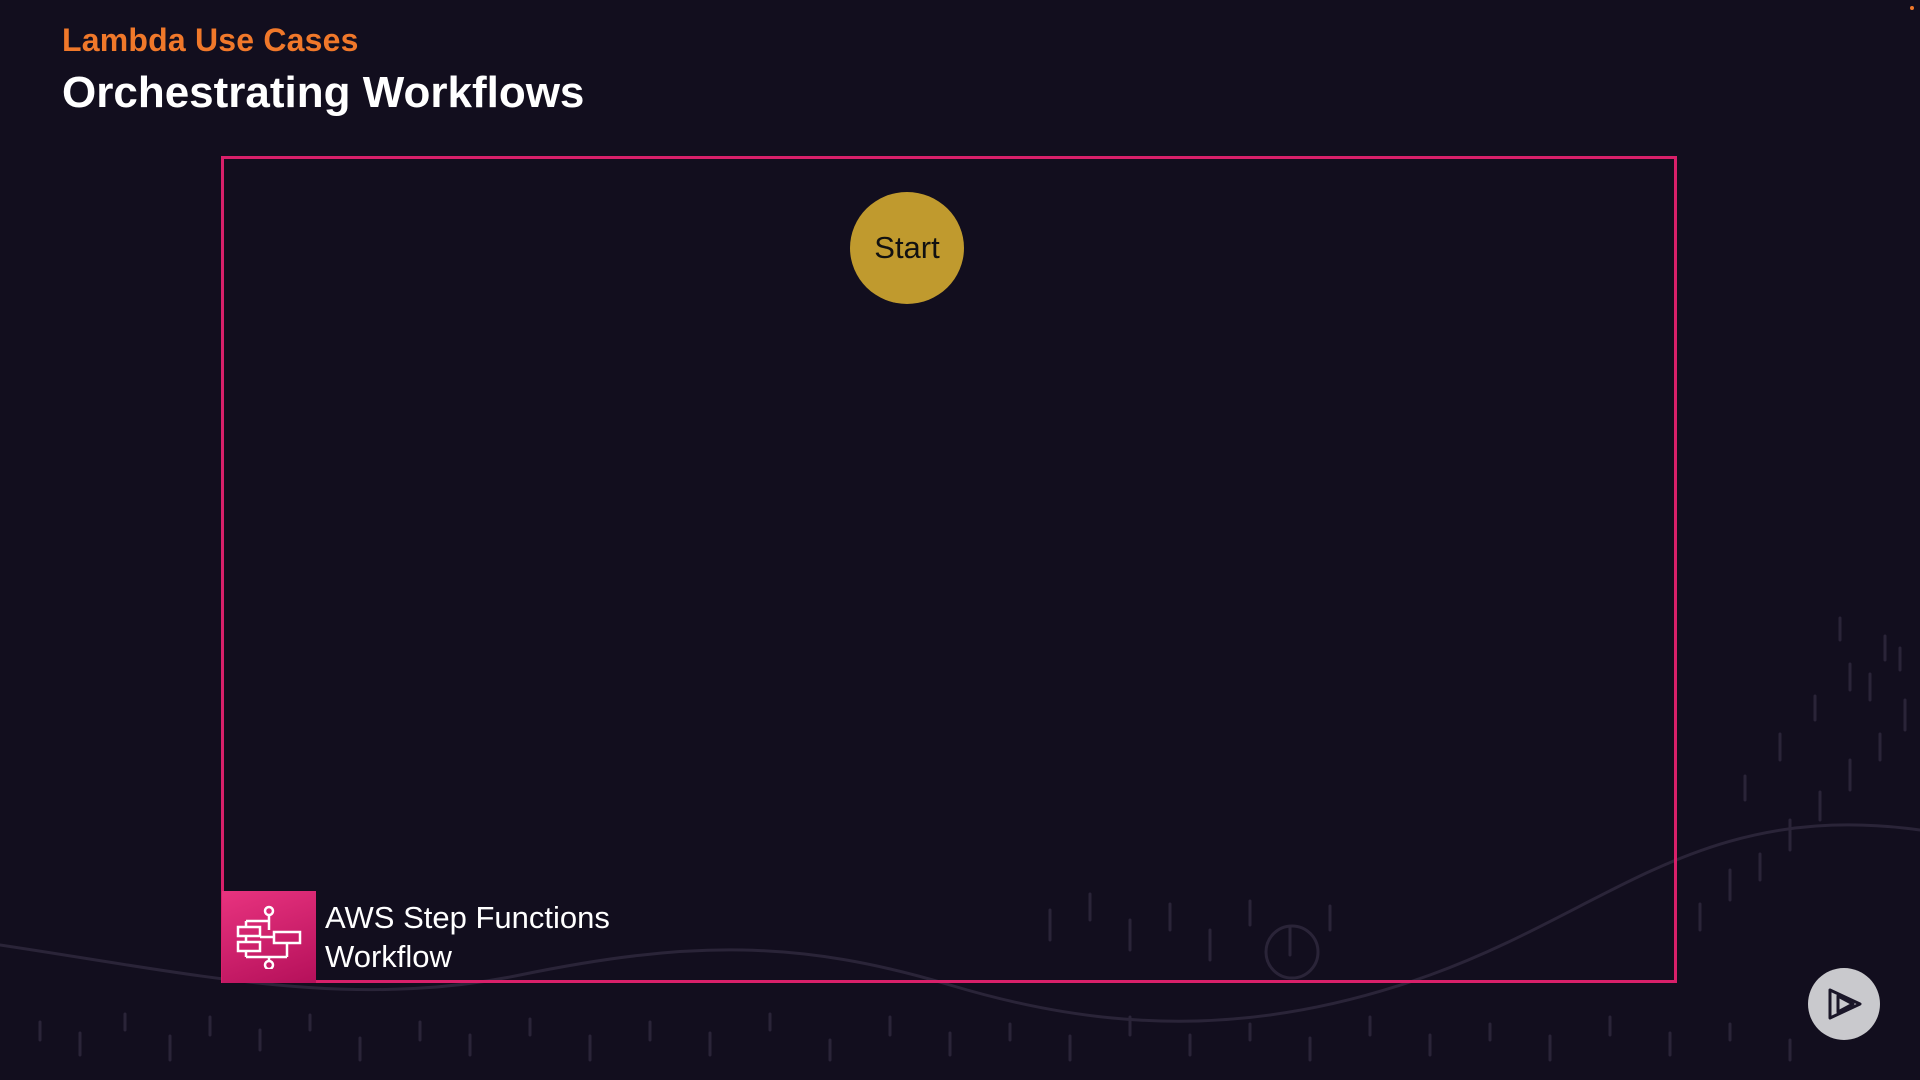 Image resolution: width=1920 pixels, height=1080 pixels. What do you see at coordinates (269, 937) in the screenshot?
I see `step-functions-icon` at bounding box center [269, 937].